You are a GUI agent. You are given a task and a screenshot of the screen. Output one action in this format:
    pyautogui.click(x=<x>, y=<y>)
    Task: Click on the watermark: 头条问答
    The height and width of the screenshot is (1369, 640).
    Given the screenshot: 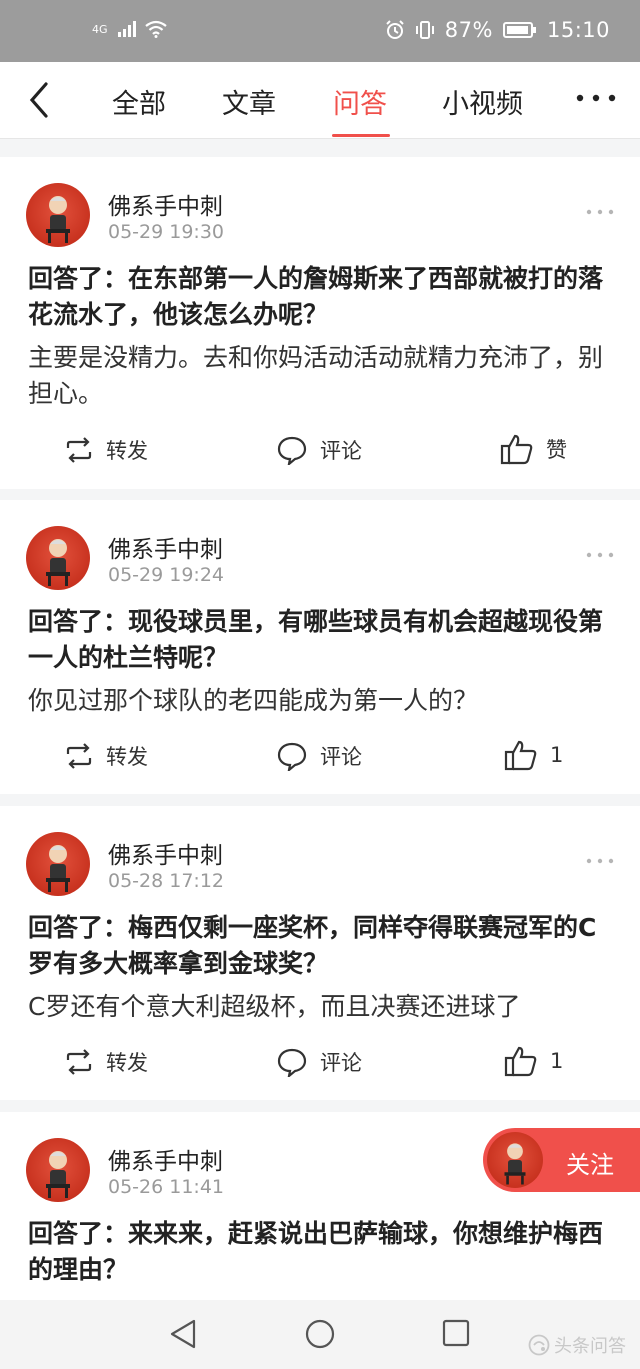 What is the action you would take?
    pyautogui.click(x=577, y=1345)
    